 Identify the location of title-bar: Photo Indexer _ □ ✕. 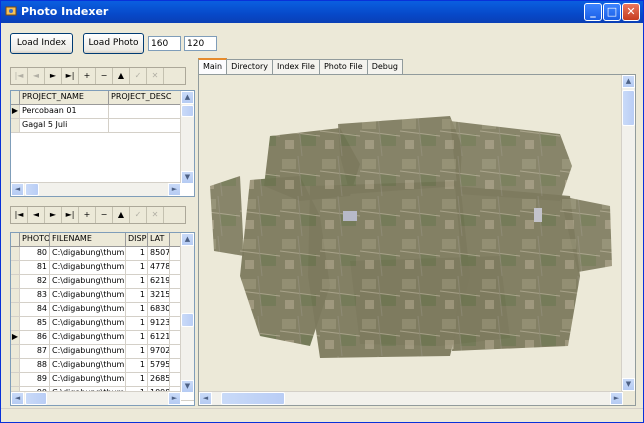
(322, 12).